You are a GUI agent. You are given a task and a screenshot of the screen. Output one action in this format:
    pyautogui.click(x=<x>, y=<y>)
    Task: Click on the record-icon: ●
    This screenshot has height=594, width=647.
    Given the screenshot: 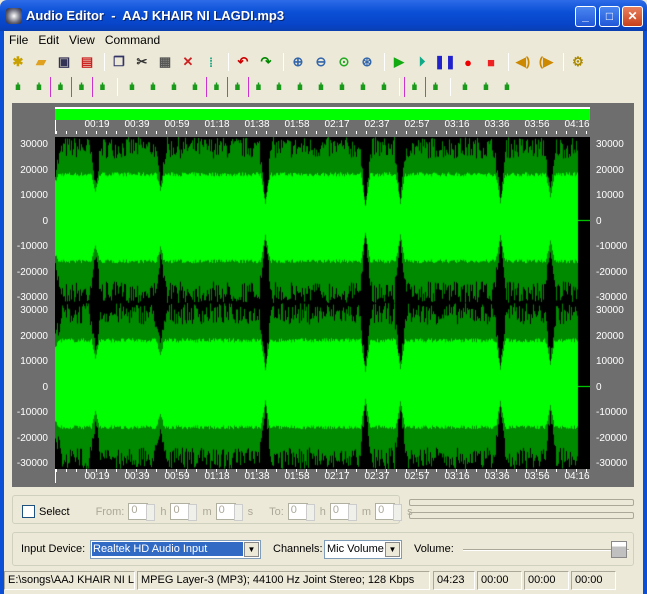 What is the action you would take?
    pyautogui.click(x=468, y=62)
    